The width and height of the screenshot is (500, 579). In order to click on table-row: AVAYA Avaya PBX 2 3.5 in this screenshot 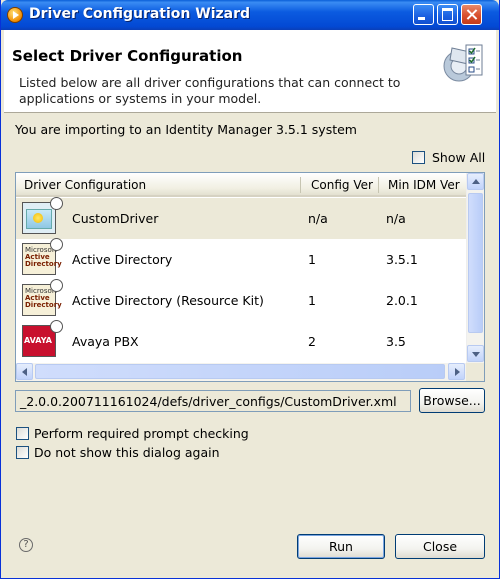, I will do `click(241, 341)`.